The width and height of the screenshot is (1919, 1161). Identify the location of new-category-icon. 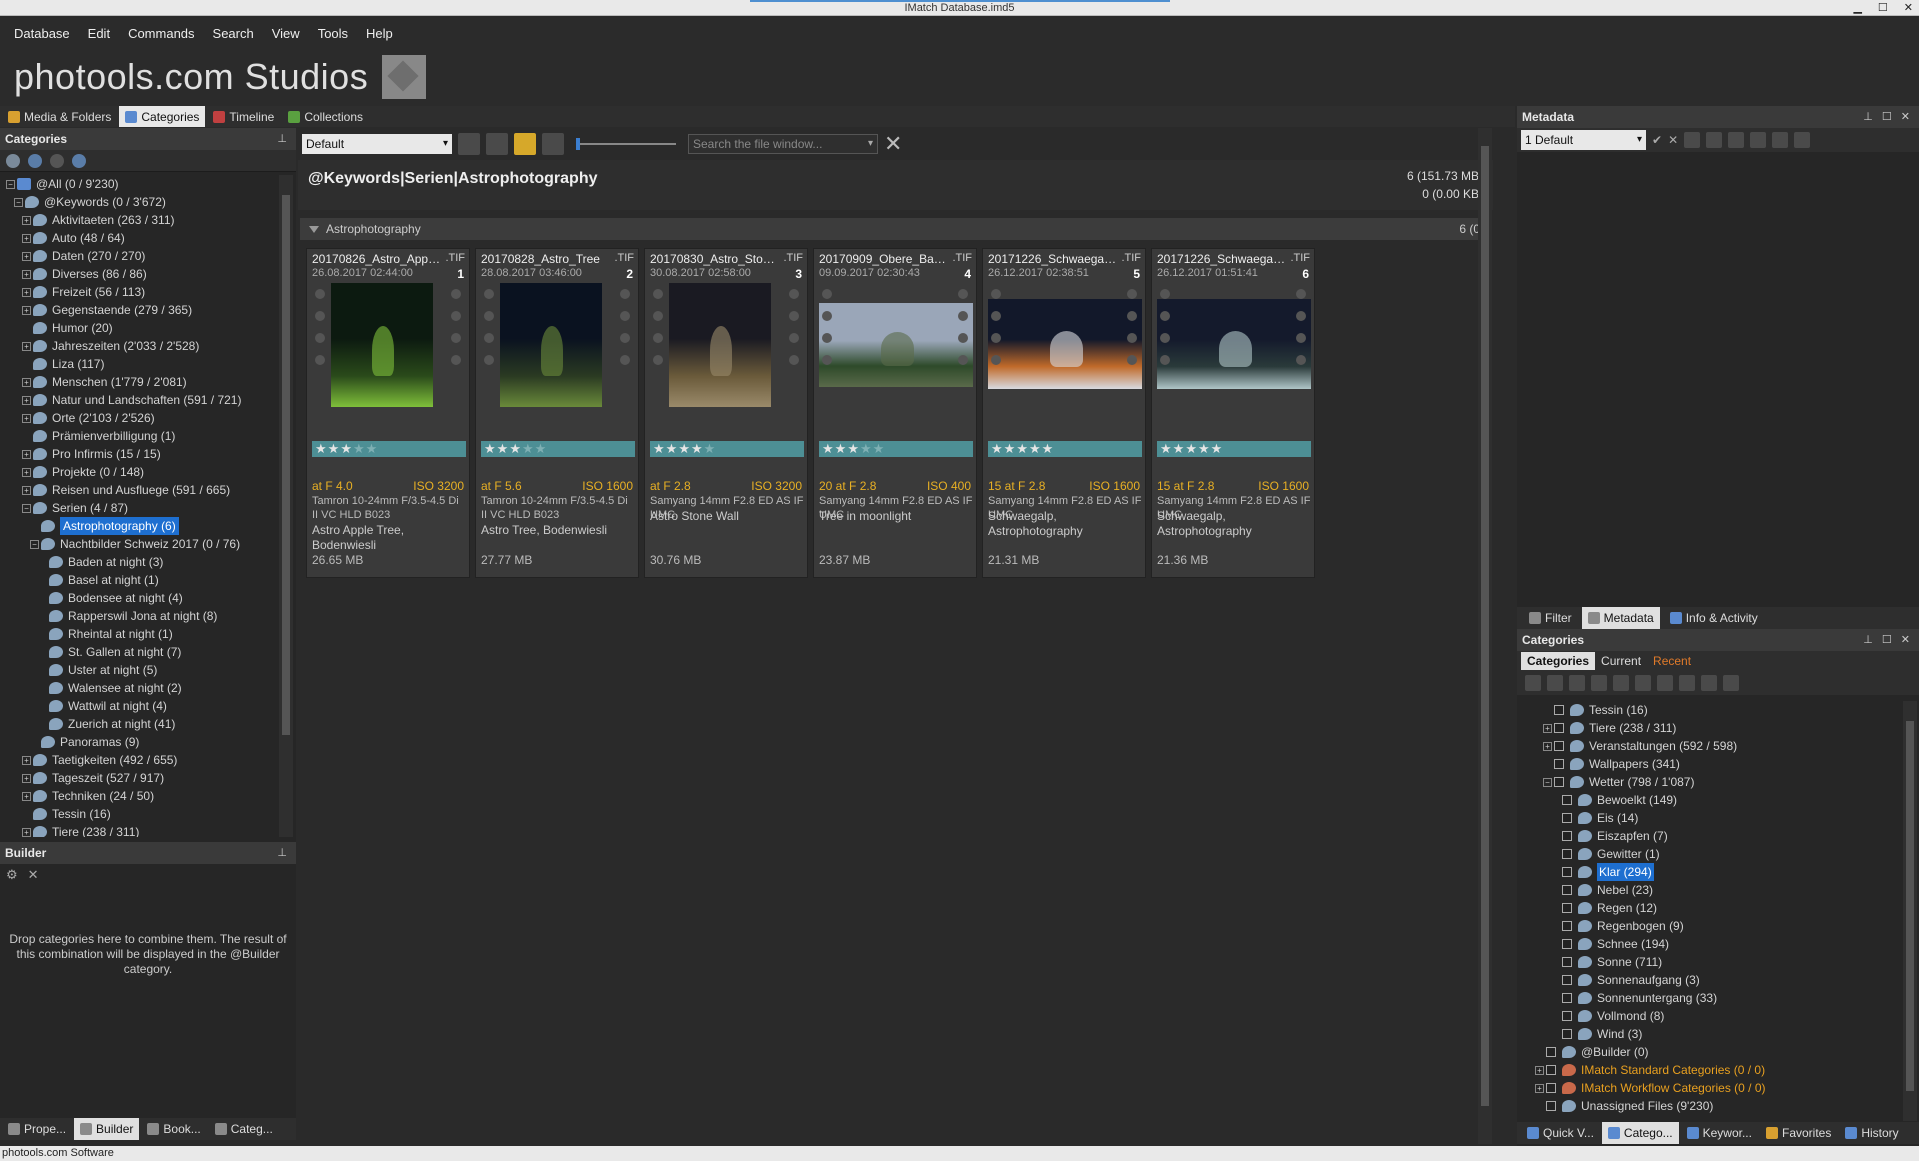
(1555, 683).